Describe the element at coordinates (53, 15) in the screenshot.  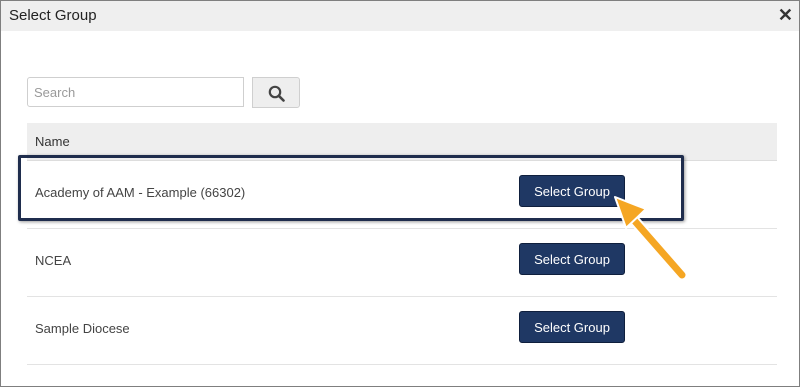
I see `dialog-title: Select Group` at that location.